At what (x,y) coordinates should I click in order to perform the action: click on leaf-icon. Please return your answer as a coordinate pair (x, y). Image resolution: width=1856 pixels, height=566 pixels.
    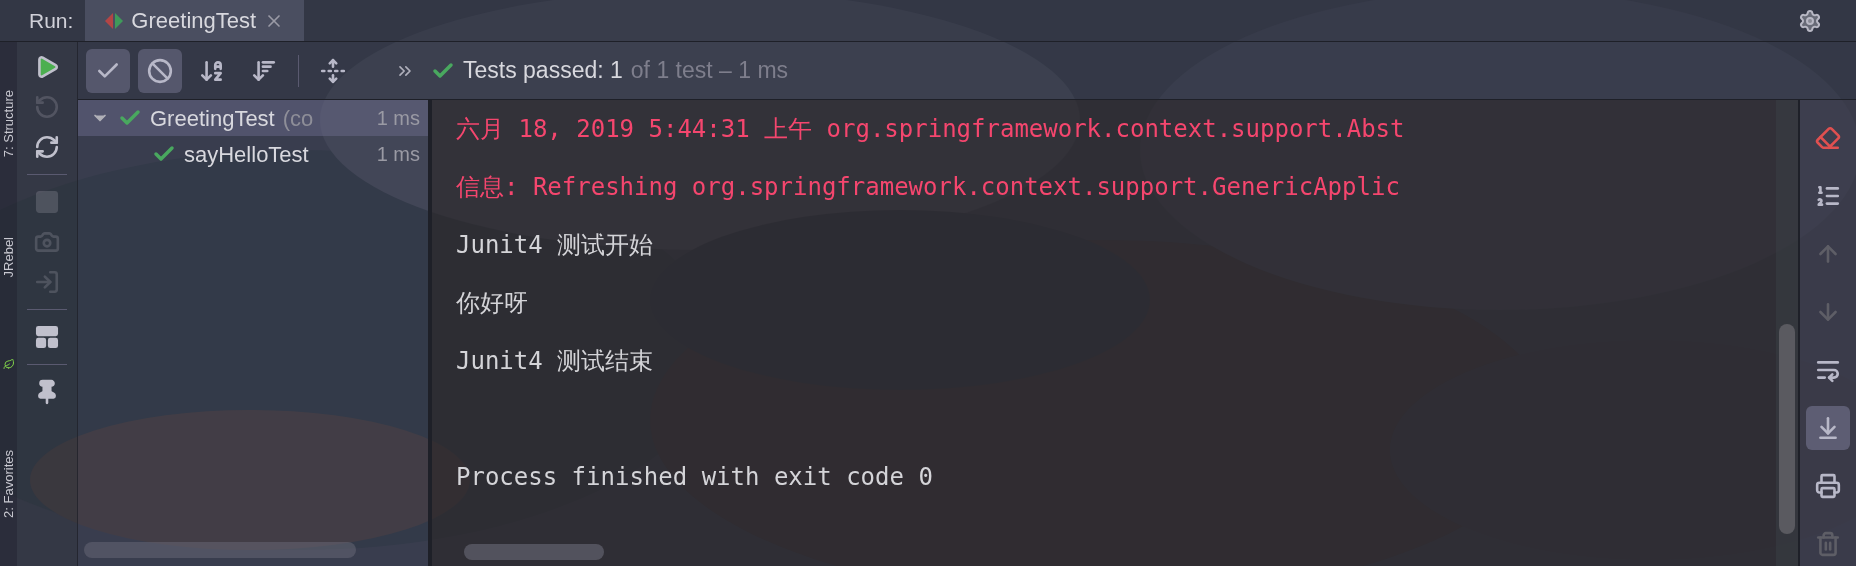
    Looking at the image, I should click on (8, 363).